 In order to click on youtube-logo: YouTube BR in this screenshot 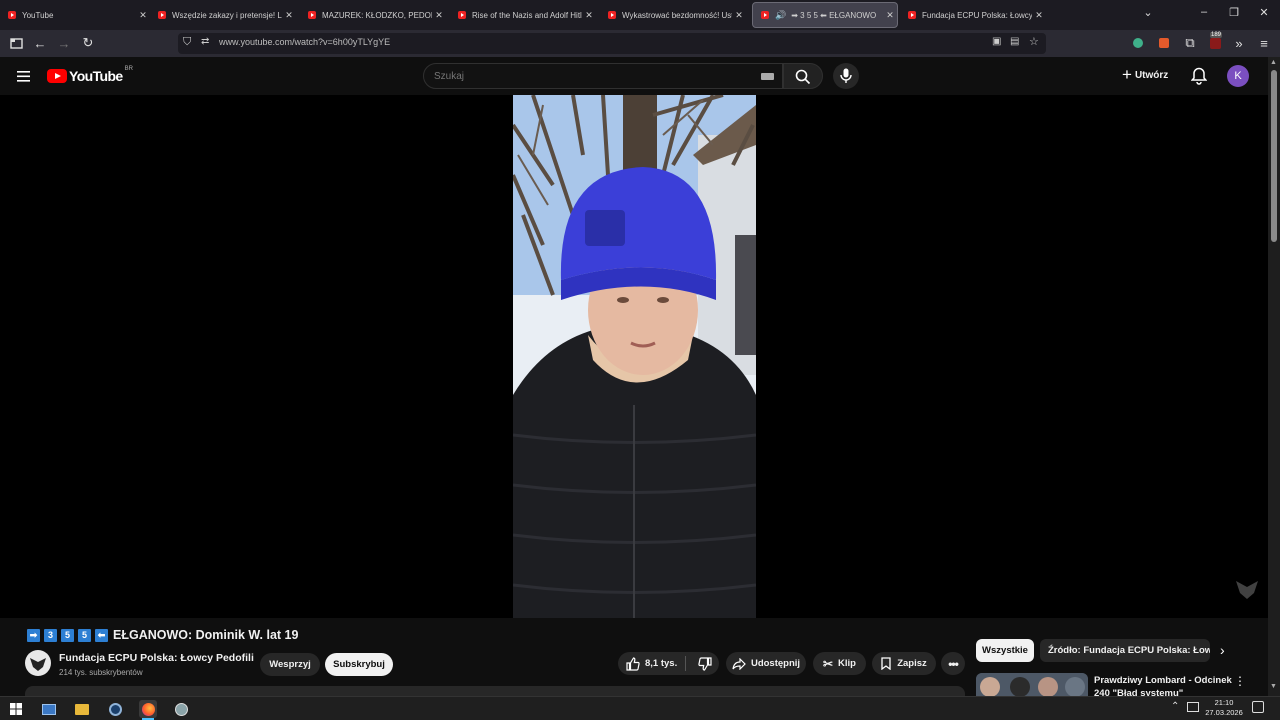, I will do `click(90, 75)`.